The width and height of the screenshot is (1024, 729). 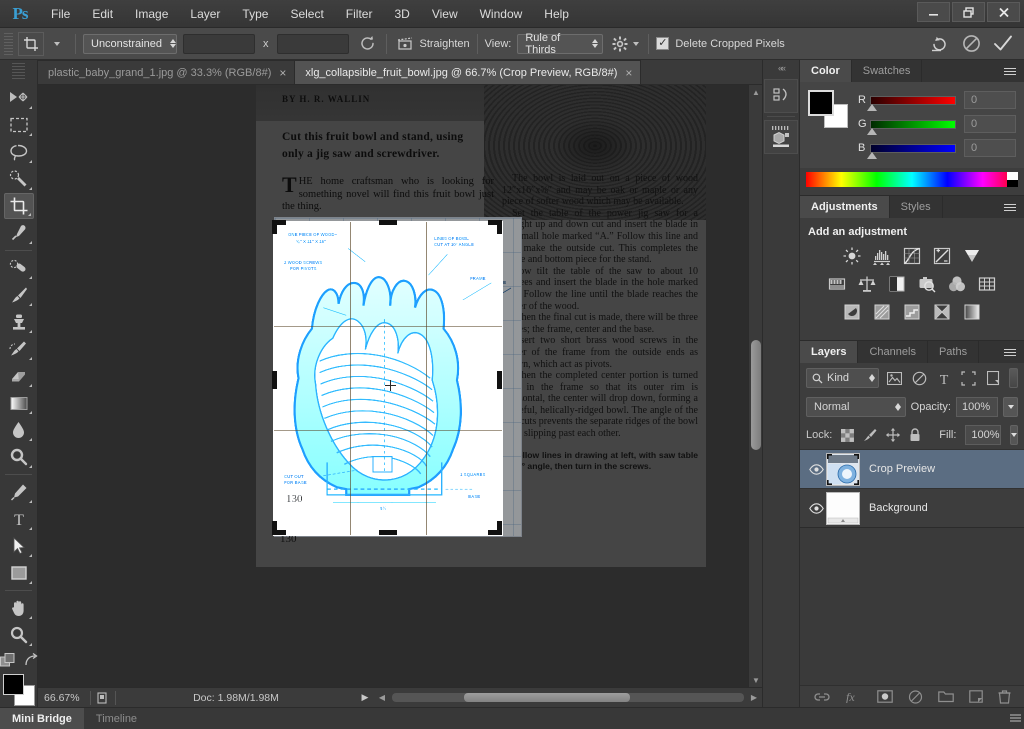 What do you see at coordinates (31, 660) in the screenshot?
I see `swap-colors-icon` at bounding box center [31, 660].